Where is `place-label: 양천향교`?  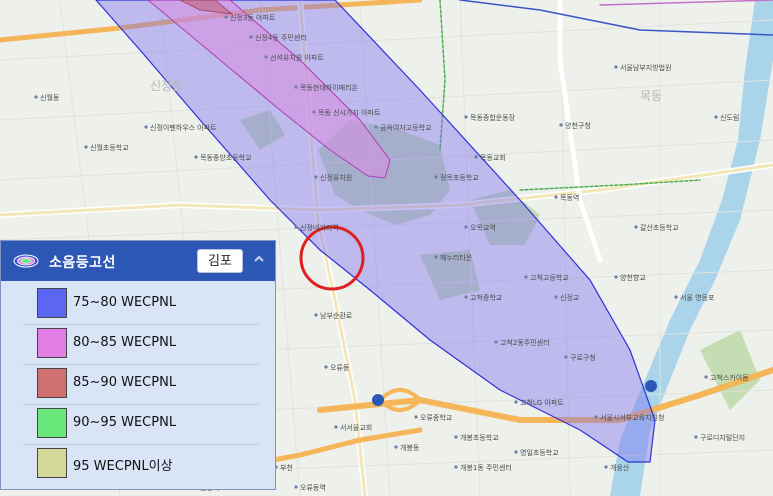
place-label: 양천향교 is located at coordinates (633, 277).